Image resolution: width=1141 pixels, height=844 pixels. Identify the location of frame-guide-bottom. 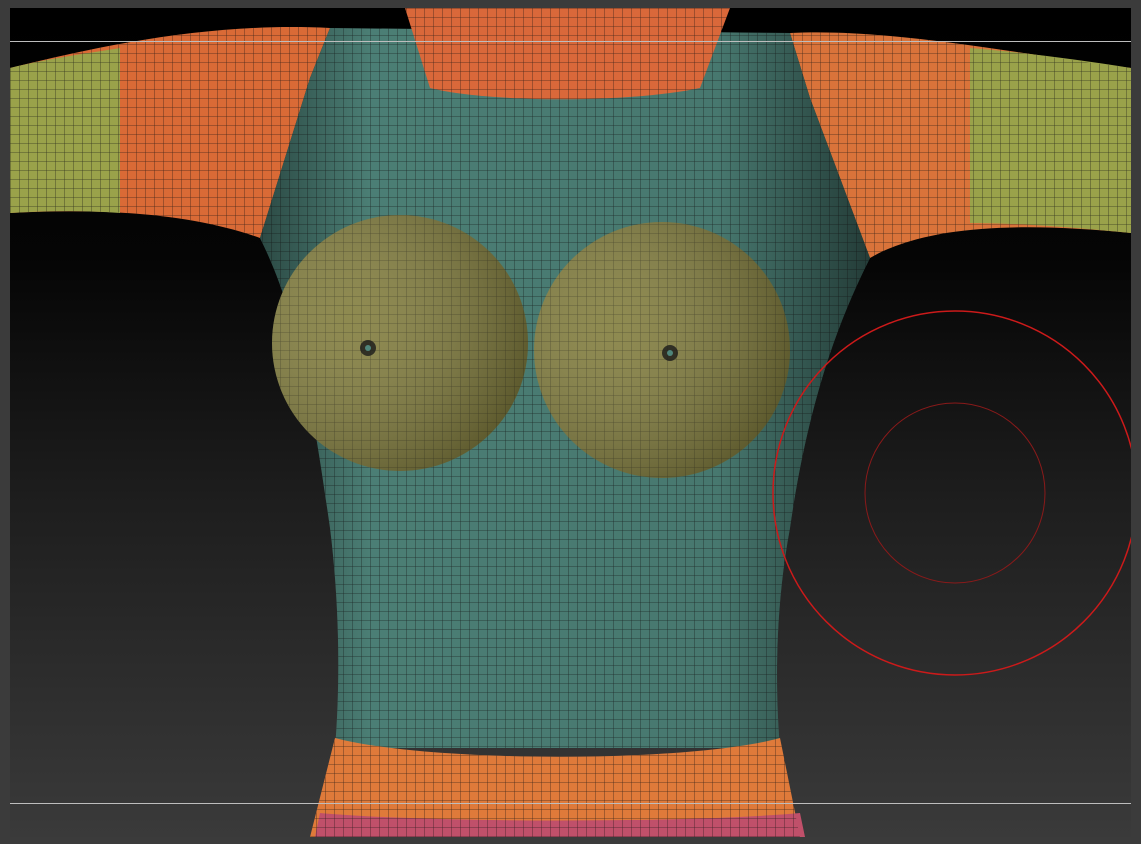
(570, 803).